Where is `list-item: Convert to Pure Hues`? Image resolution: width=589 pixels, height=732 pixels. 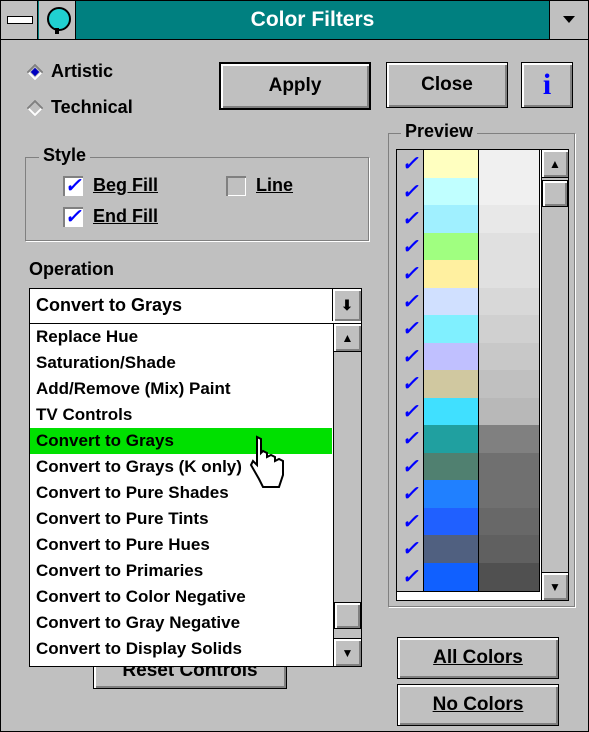
list-item: Convert to Pure Hues is located at coordinates (181, 545).